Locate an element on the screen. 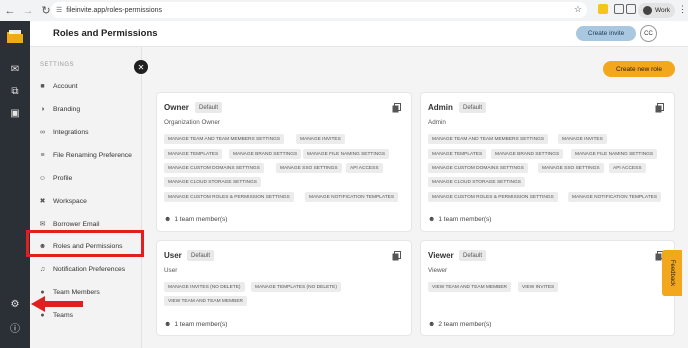 The height and width of the screenshot is (348, 688). inbox-icon: ✉ is located at coordinates (15, 69).